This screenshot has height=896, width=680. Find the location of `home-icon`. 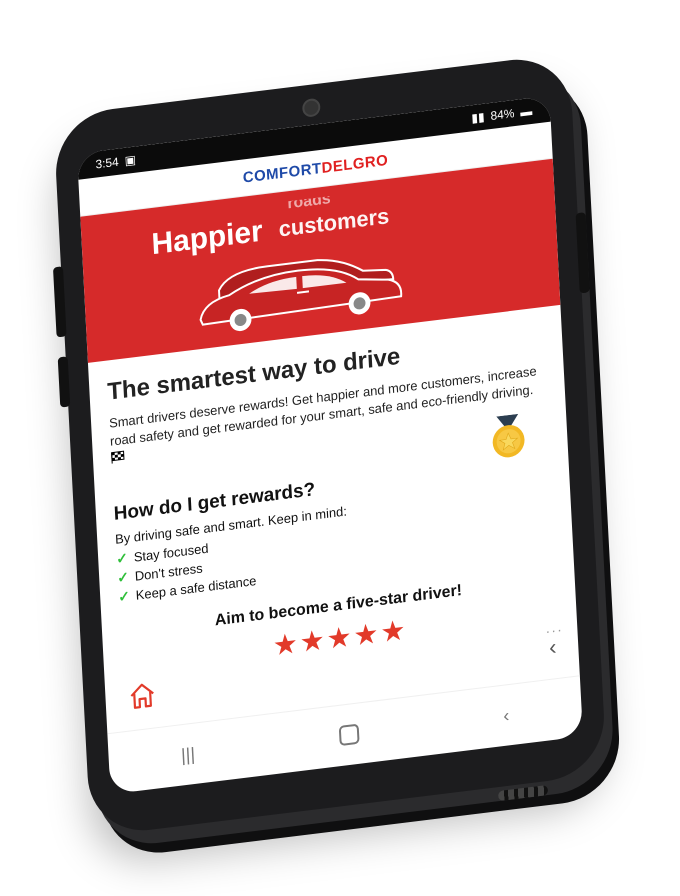

home-icon is located at coordinates (142, 696).